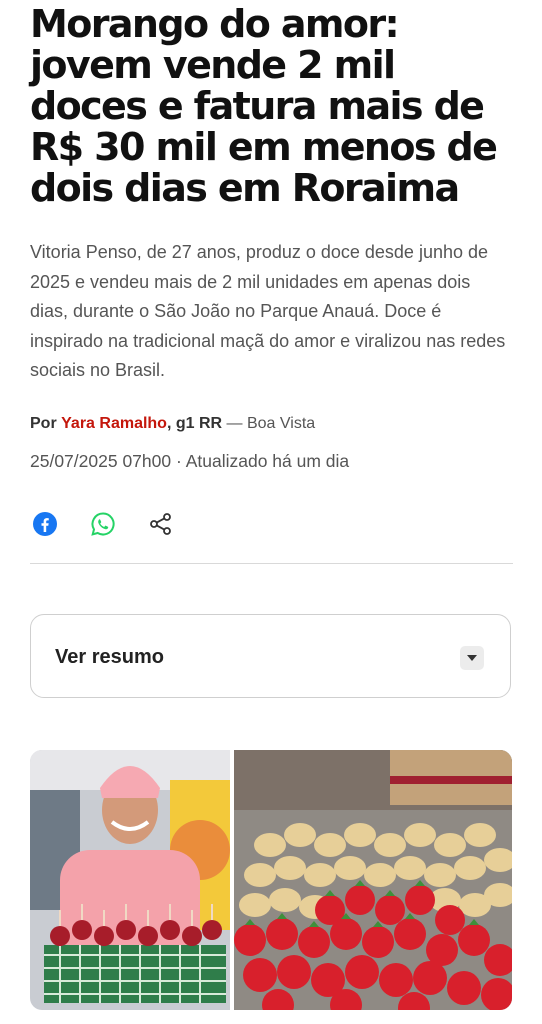 This screenshot has width=542, height=1024. I want to click on byline-prefix: Por, so click(43, 423).